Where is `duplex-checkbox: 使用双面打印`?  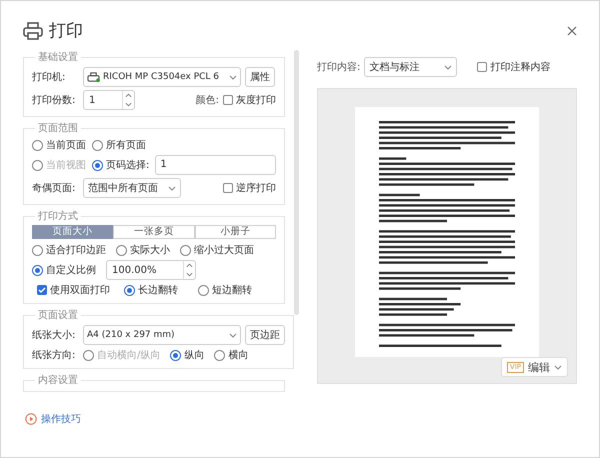 duplex-checkbox: 使用双面打印 is located at coordinates (73, 290).